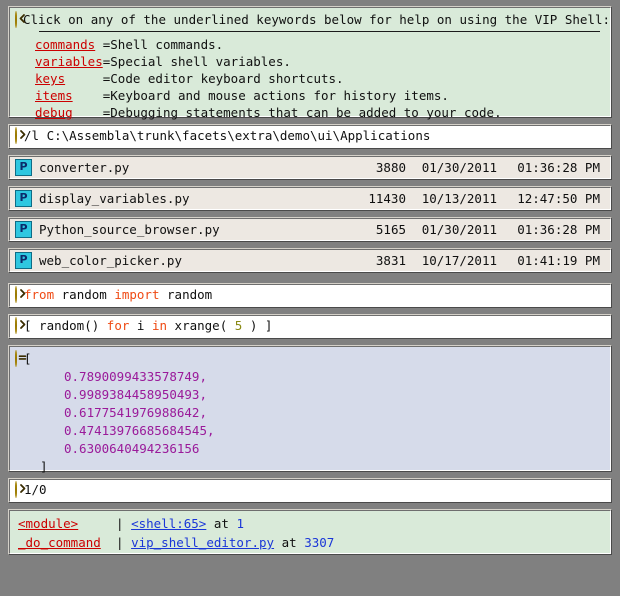  I want to click on code-token: [ random(), so click(65, 325).